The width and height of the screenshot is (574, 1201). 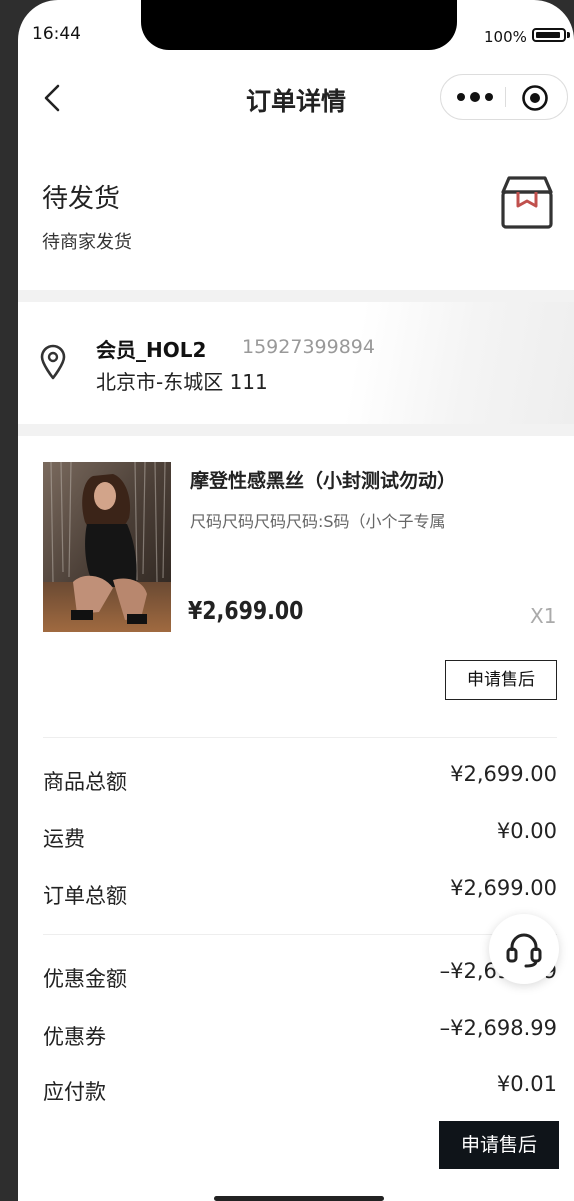 What do you see at coordinates (501, 680) in the screenshot?
I see `apply-after-sale-button: 申请售后` at bounding box center [501, 680].